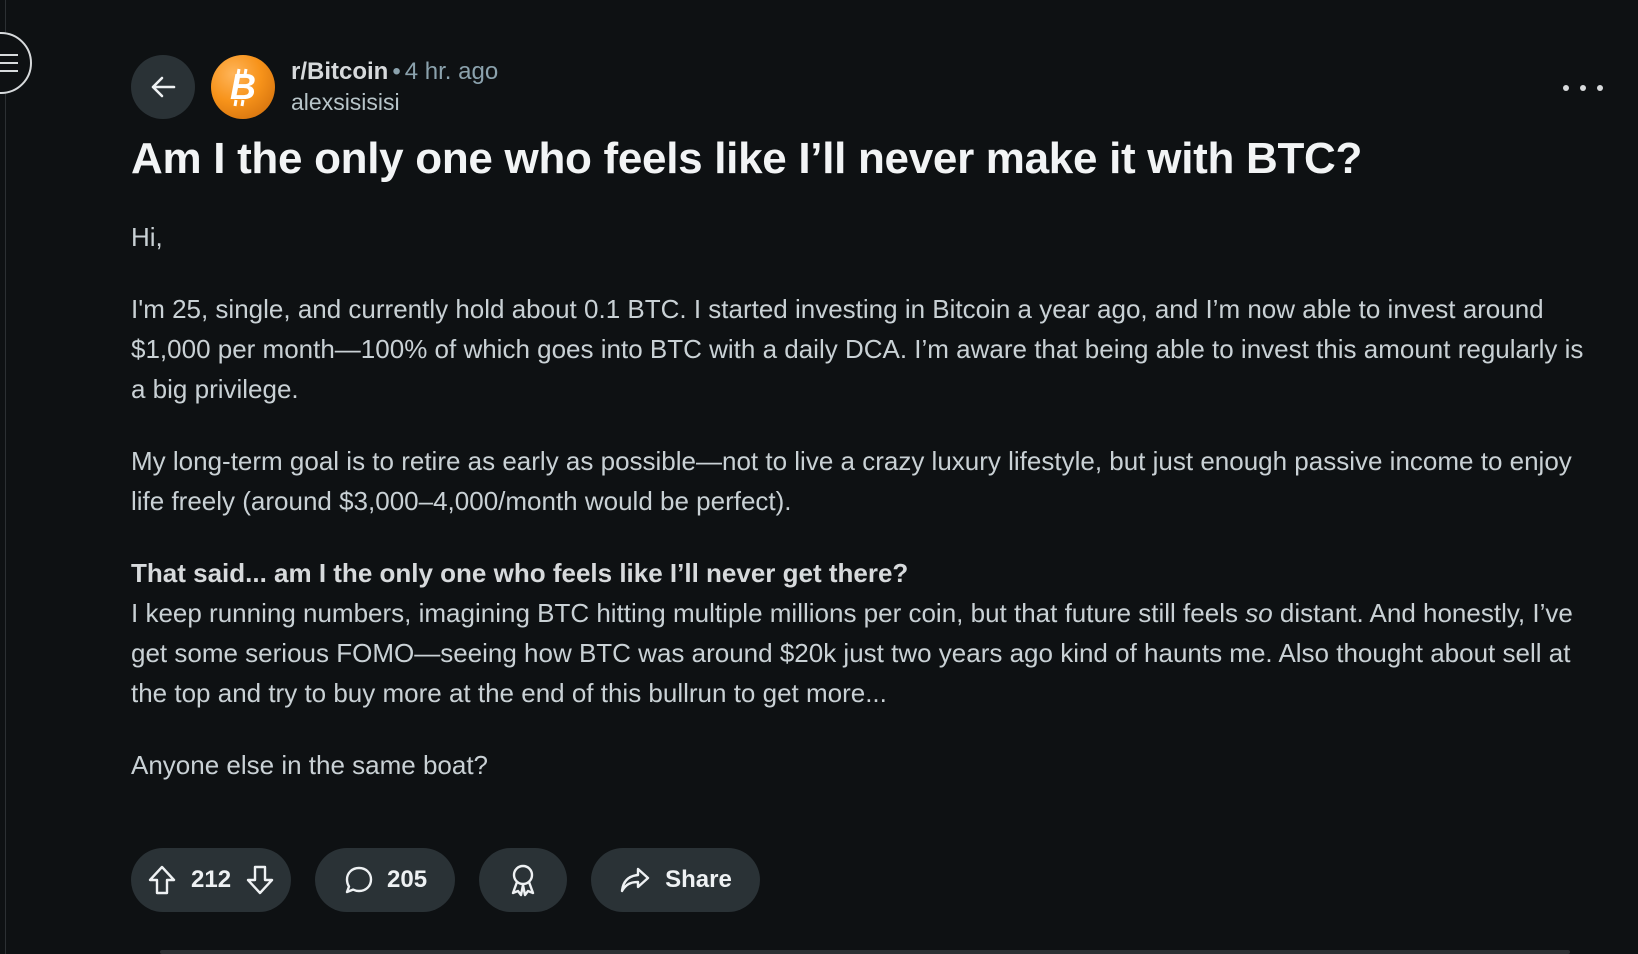  I want to click on body-greeting: Hi,, so click(147, 237).